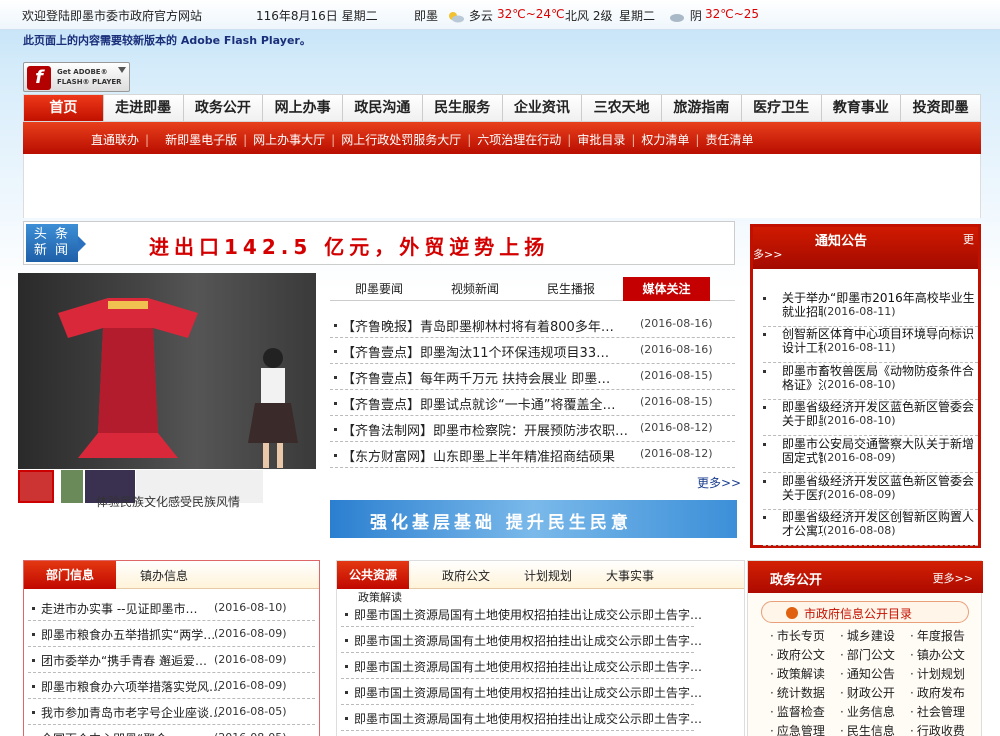  Describe the element at coordinates (937, 729) in the screenshot. I see `gov-link-17: 行政收费` at that location.